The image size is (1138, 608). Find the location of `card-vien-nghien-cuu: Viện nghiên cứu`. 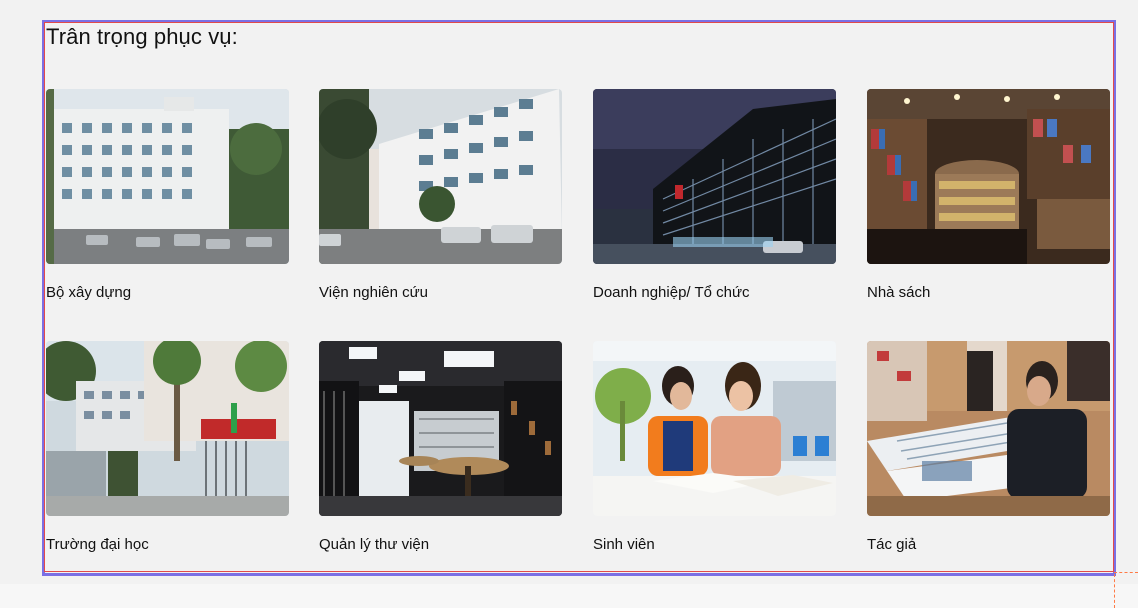

card-vien-nghien-cuu: Viện nghiên cứu is located at coordinates (440, 195).